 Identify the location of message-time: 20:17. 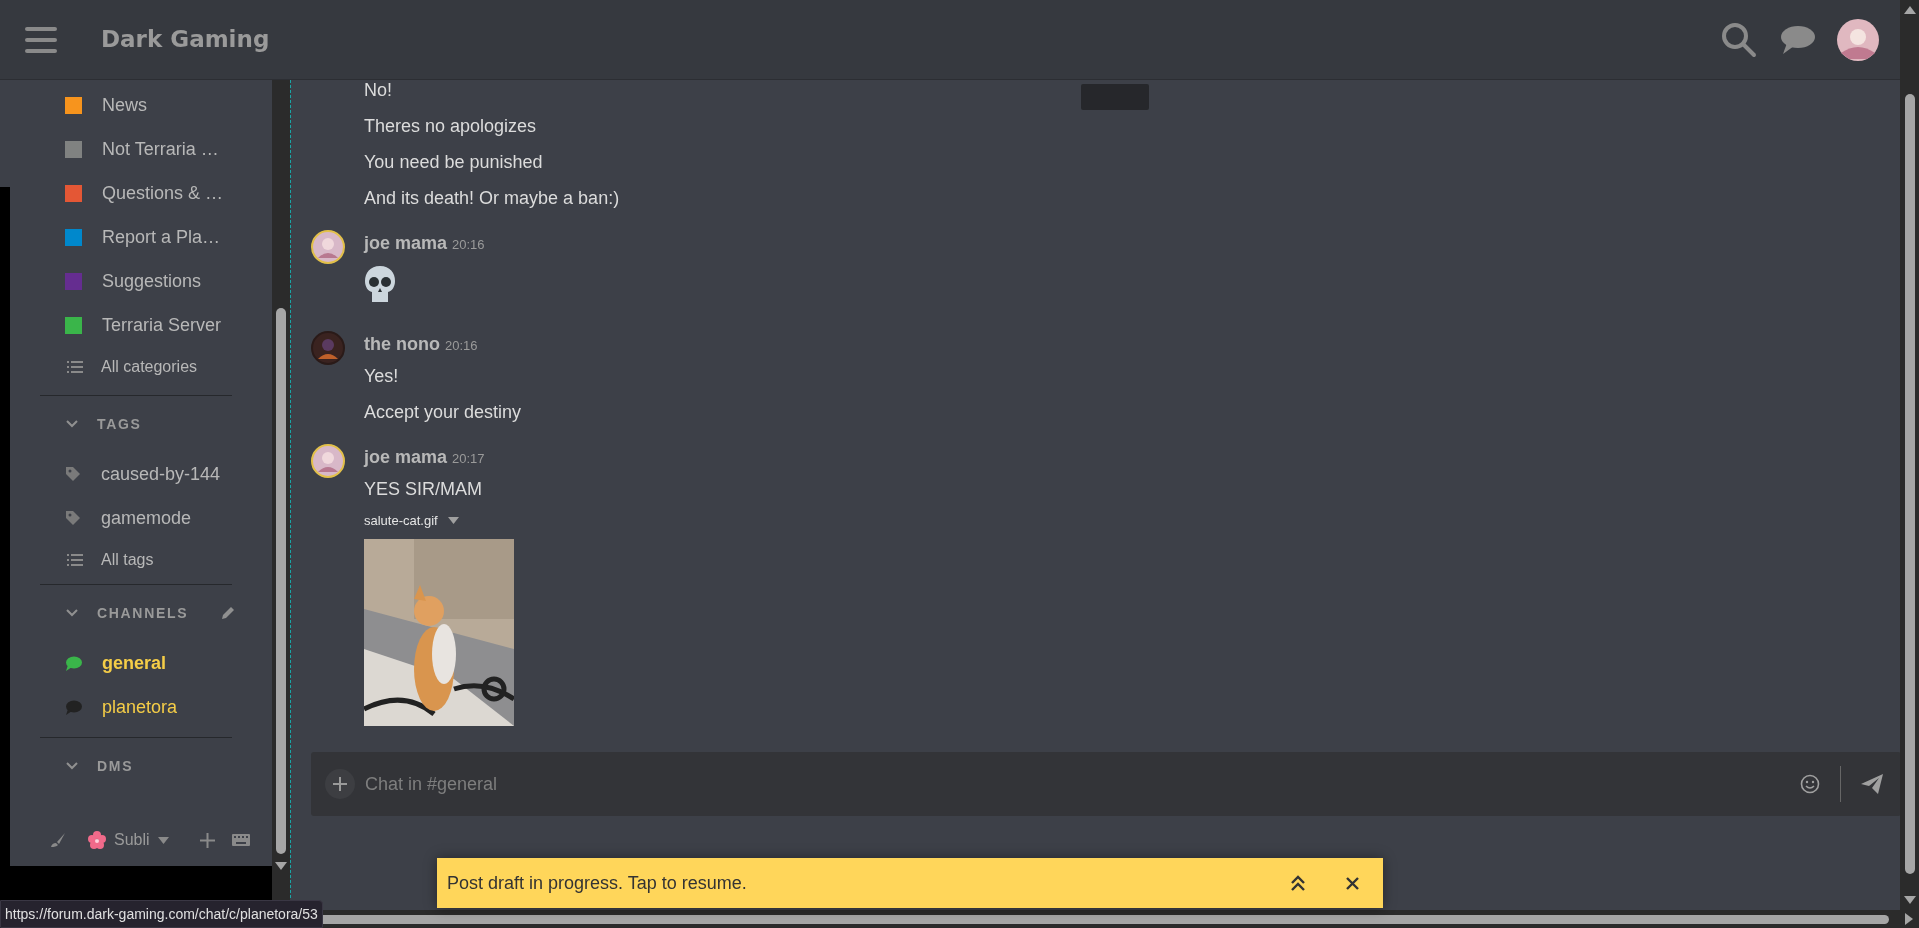
(468, 459).